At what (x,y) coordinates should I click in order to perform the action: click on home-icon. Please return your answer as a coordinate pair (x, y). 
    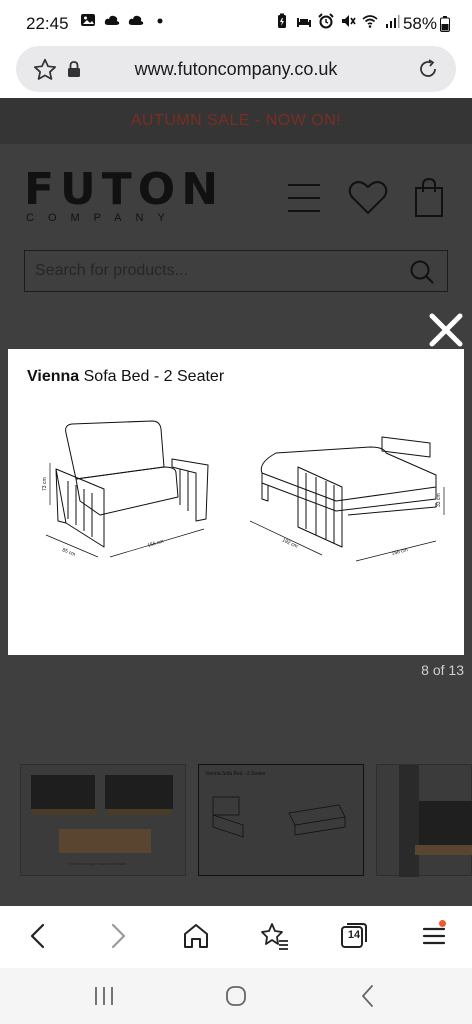
    Looking at the image, I should click on (196, 936).